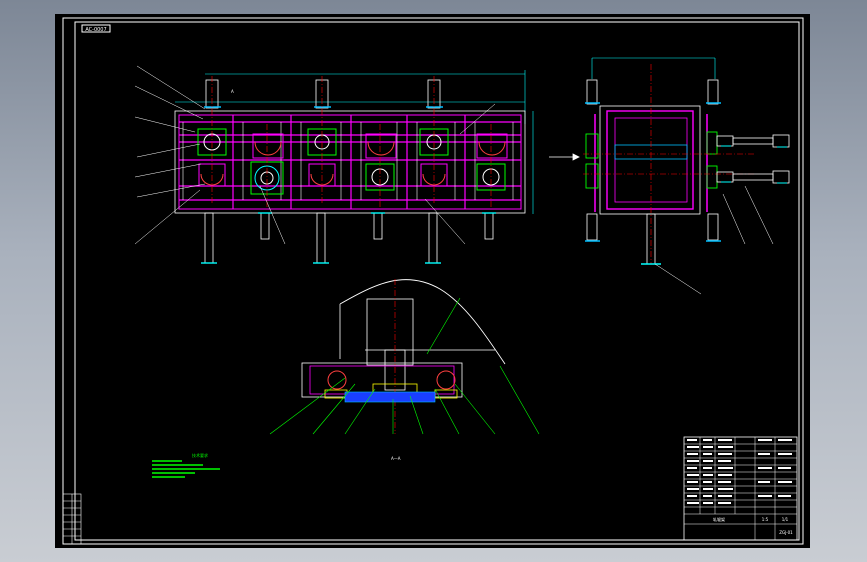  I want to click on sheet-code-label: AC-0007, so click(95, 30).